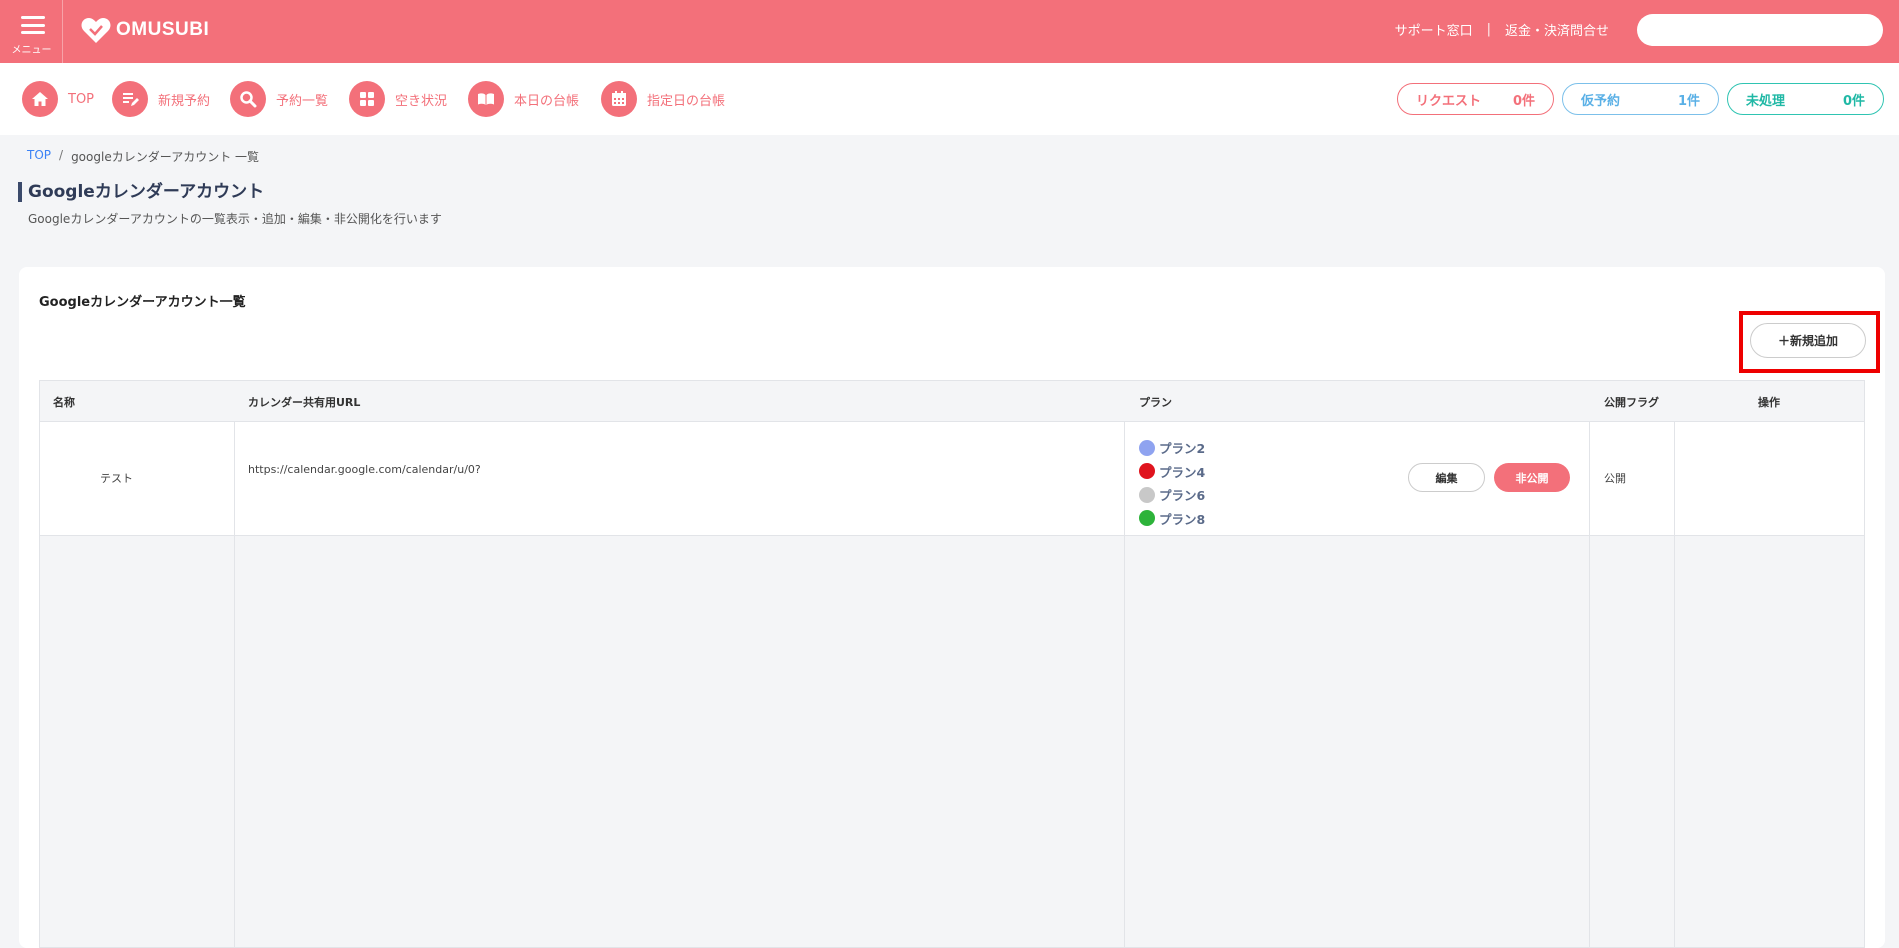 The image size is (1899, 948). Describe the element at coordinates (952, 401) in the screenshot. I see `table-header: 名称 カレンダー共有用URL プラン 公開フラグ 操作` at that location.